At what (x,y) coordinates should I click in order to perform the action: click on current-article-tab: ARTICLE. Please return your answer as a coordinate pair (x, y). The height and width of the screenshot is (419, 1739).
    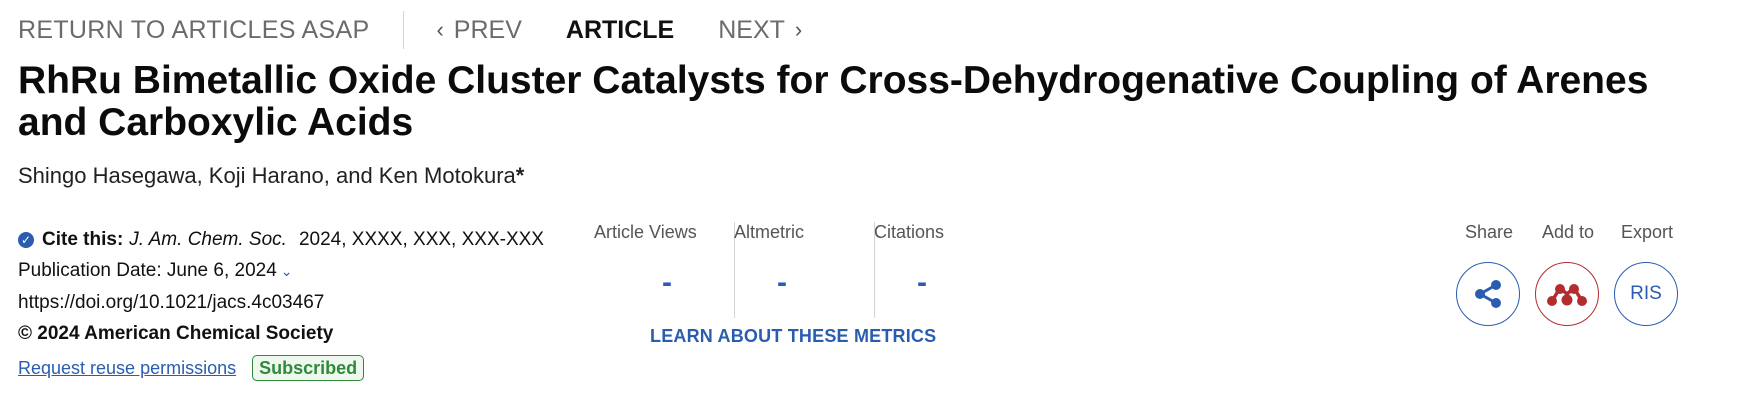
    Looking at the image, I should click on (620, 29).